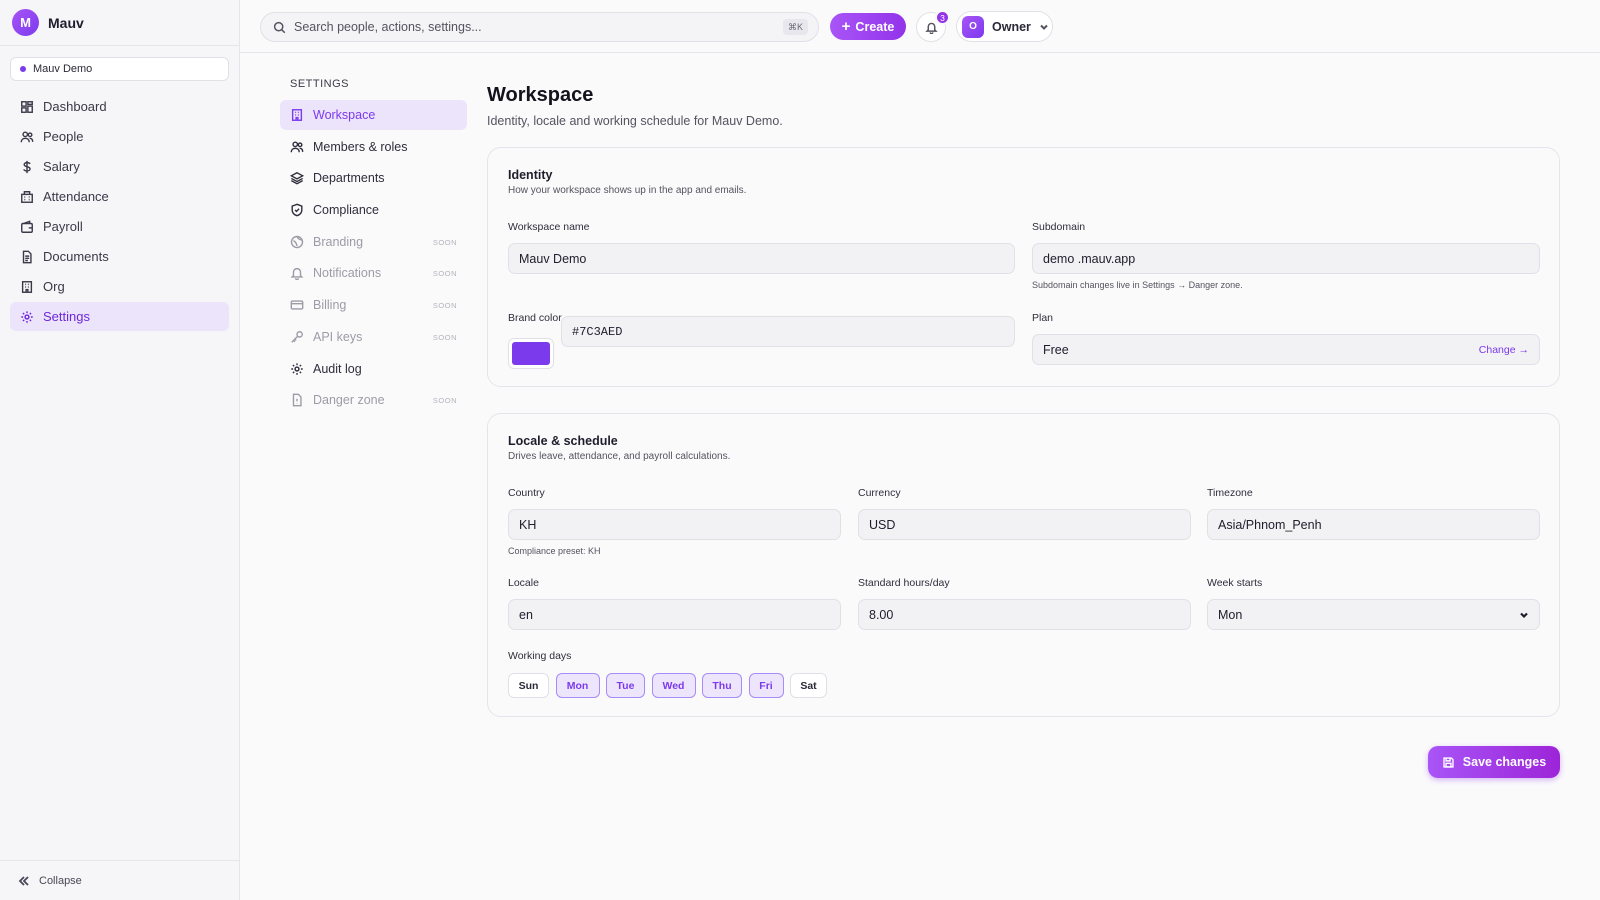  What do you see at coordinates (904, 583) in the screenshot?
I see `field-label: Standard hours/day` at bounding box center [904, 583].